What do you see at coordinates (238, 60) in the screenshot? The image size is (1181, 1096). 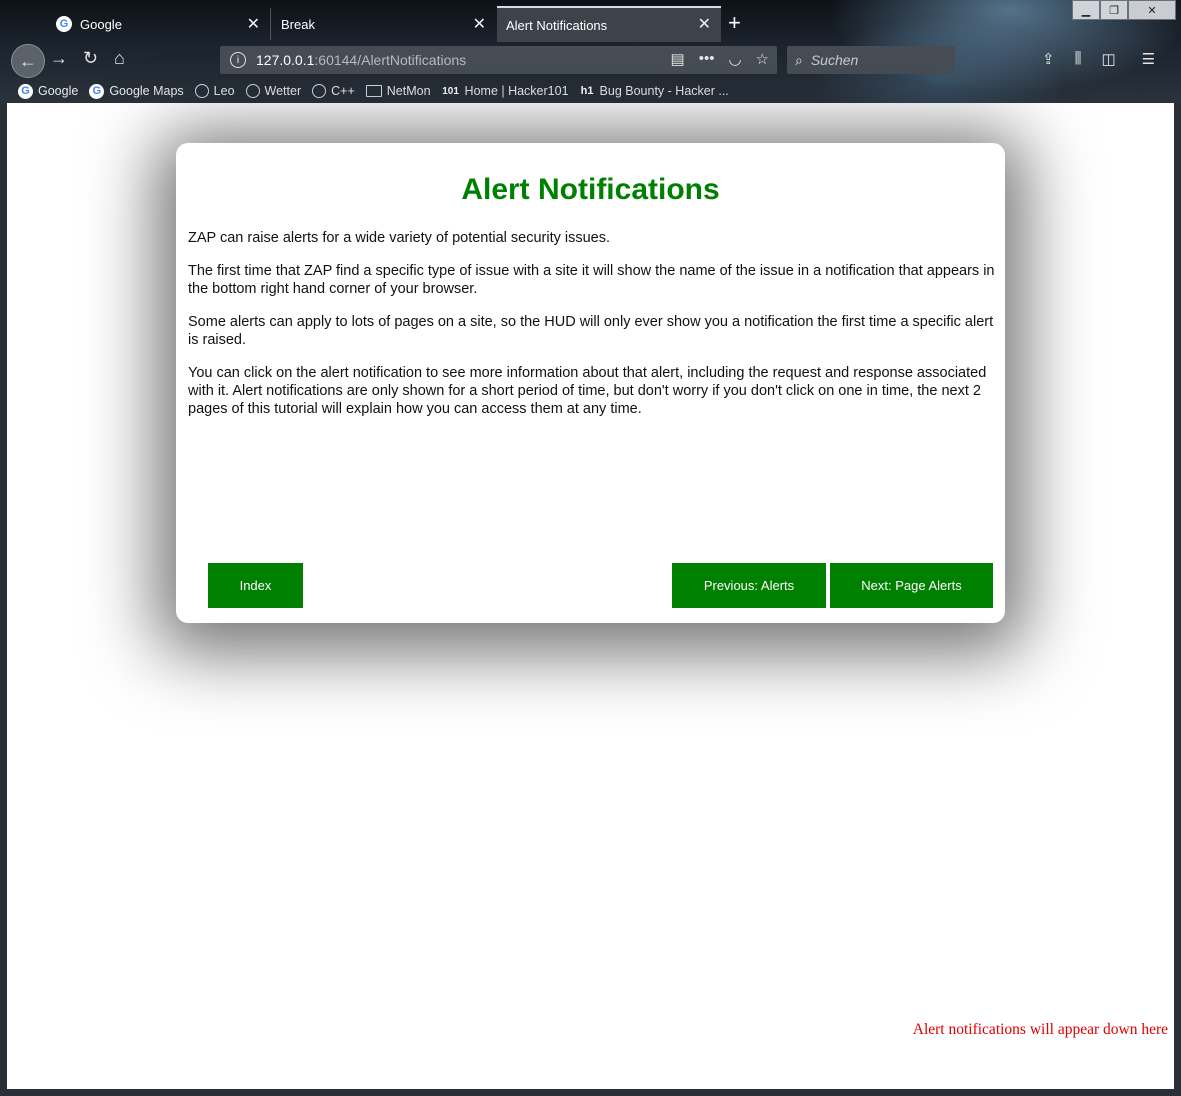 I see `site-info-icon: i` at bounding box center [238, 60].